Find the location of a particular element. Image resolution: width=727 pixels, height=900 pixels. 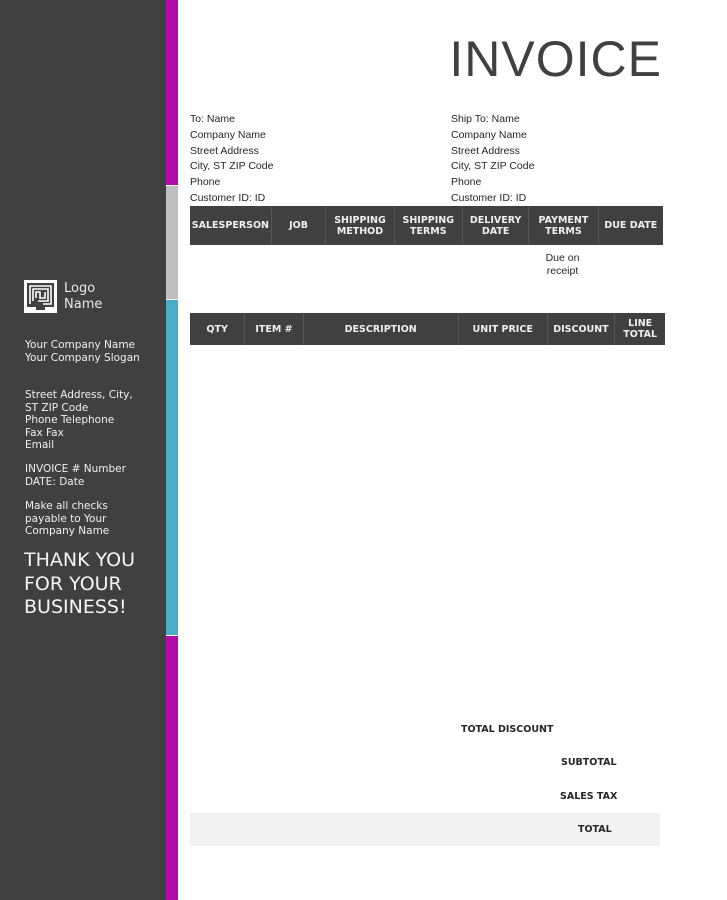

accent-strip-gray is located at coordinates (172, 242).